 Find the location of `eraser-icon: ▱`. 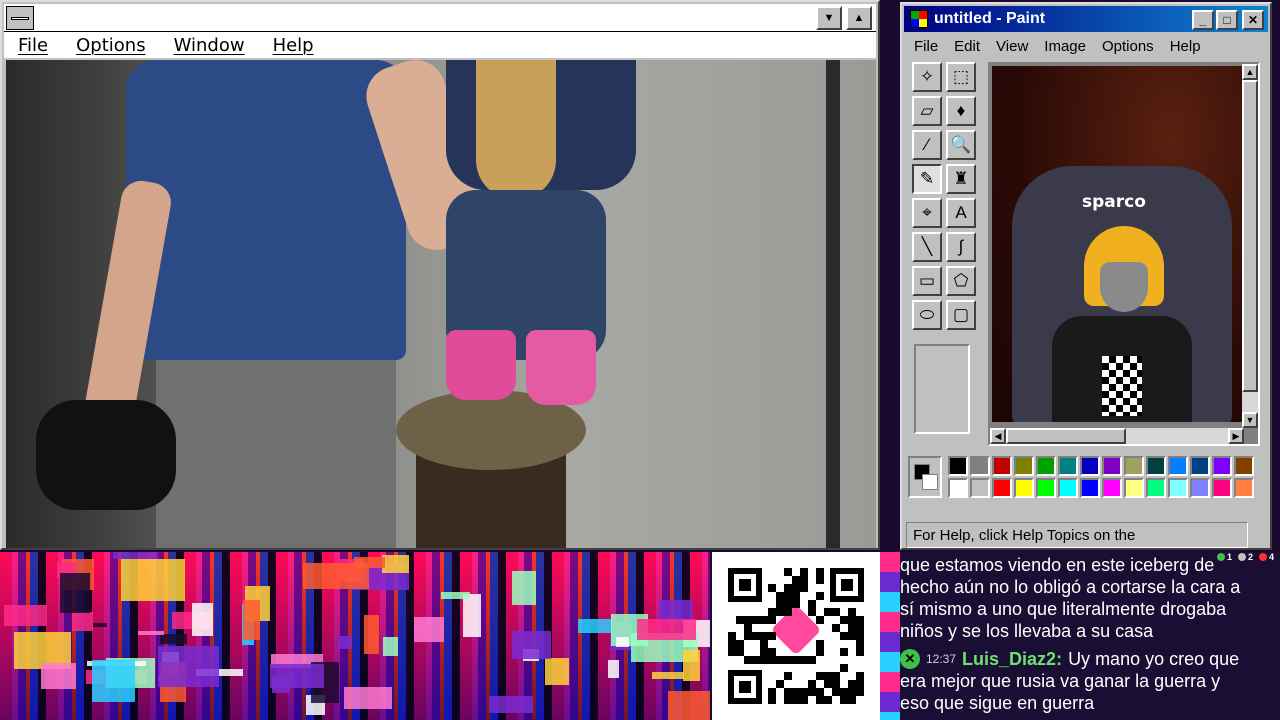

eraser-icon: ▱ is located at coordinates (927, 111).